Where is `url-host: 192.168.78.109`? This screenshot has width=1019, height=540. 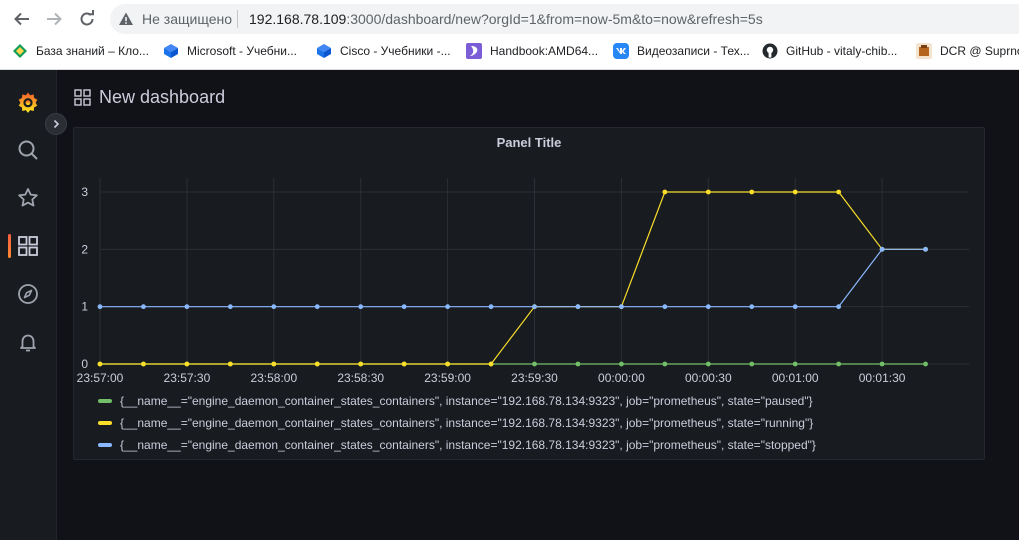
url-host: 192.168.78.109 is located at coordinates (298, 19).